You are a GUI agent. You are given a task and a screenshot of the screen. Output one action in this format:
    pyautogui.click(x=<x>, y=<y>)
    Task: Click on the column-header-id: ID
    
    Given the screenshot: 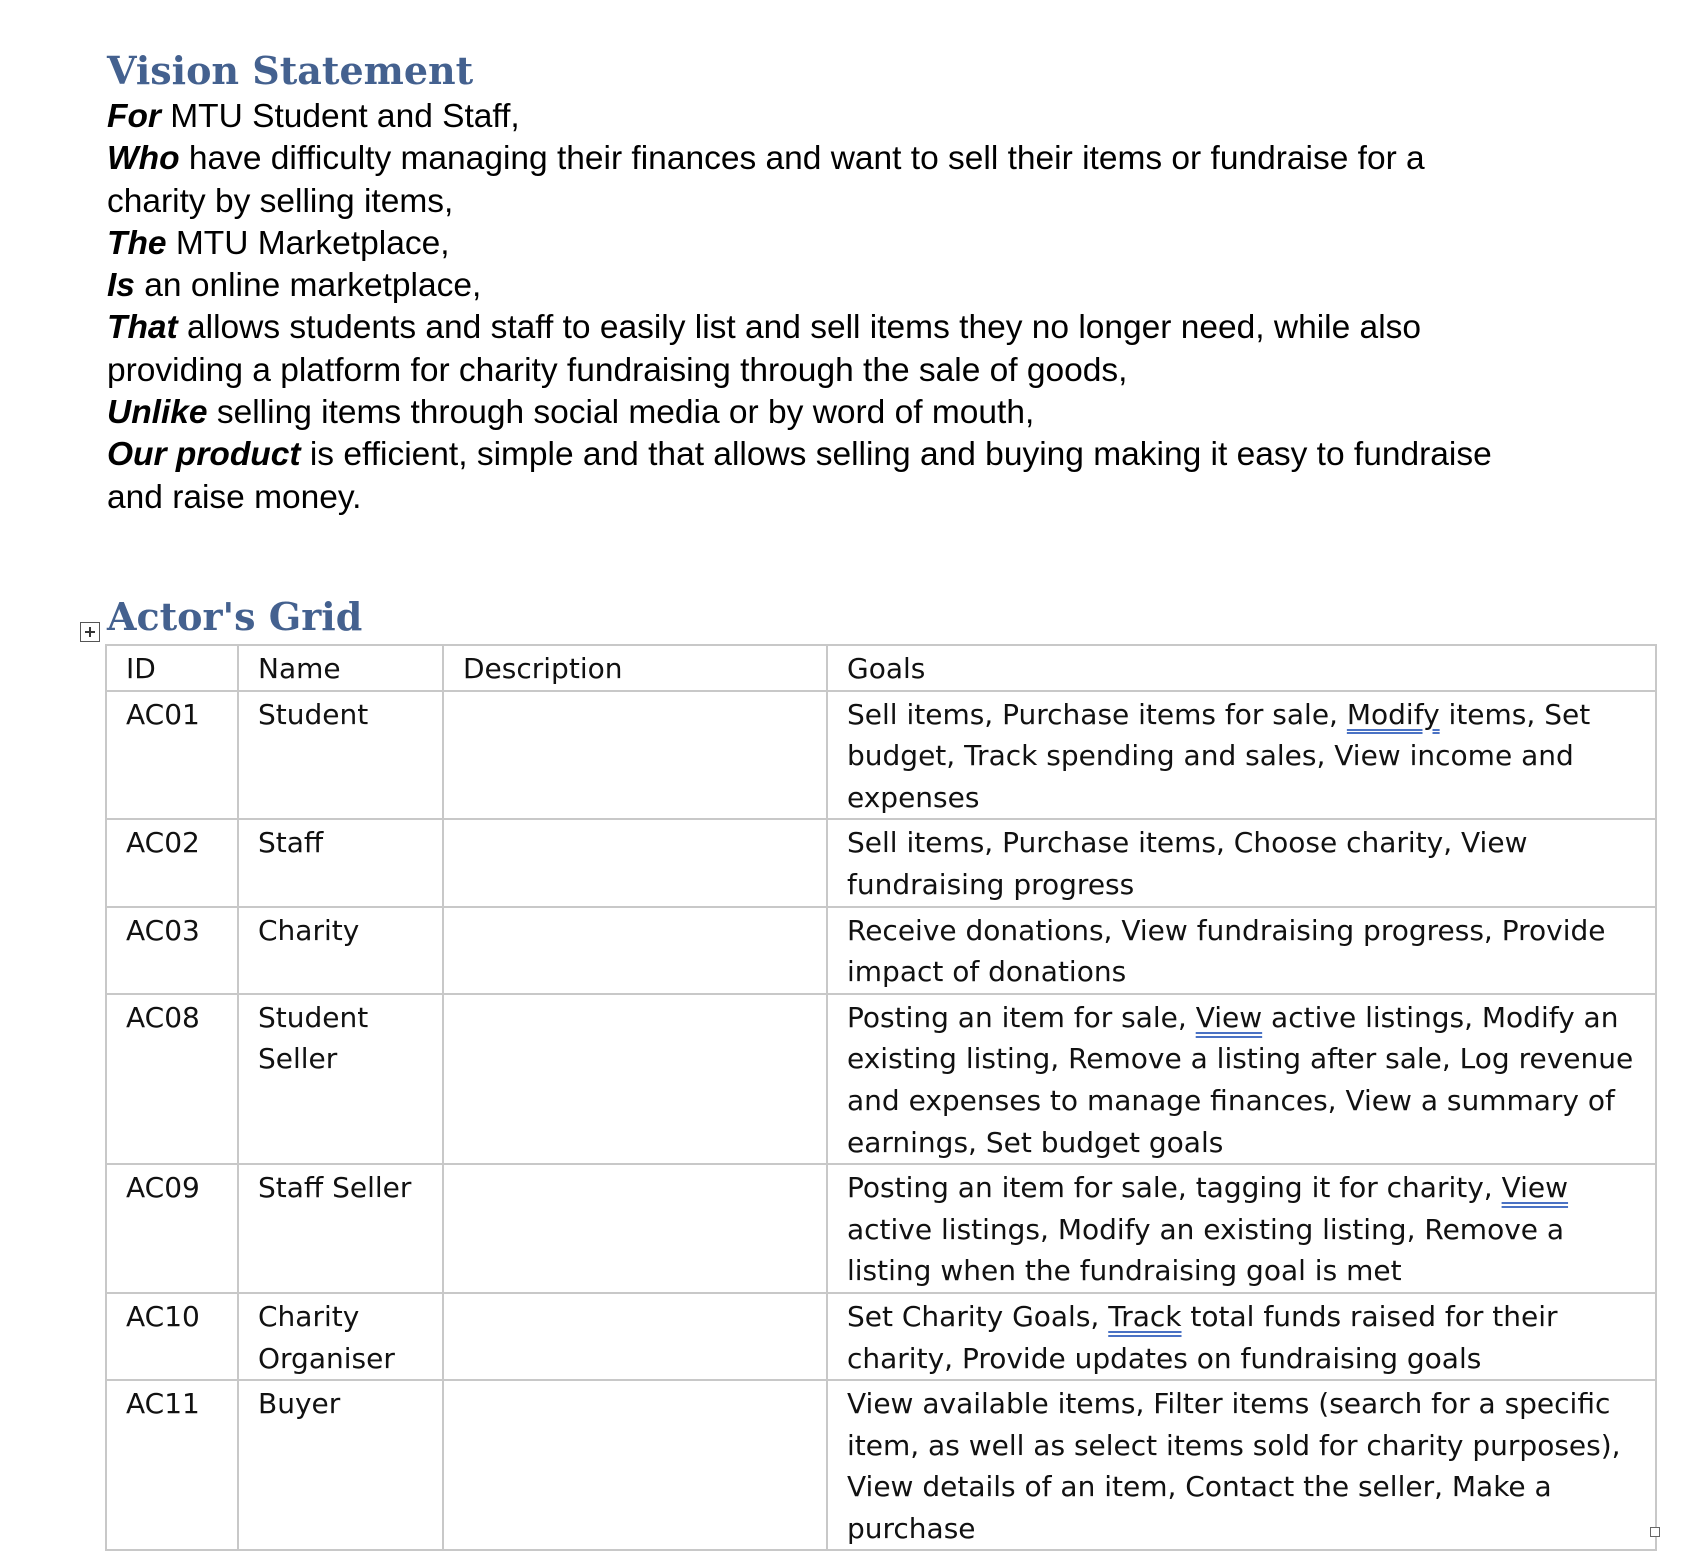 What is the action you would take?
    pyautogui.click(x=172, y=668)
    